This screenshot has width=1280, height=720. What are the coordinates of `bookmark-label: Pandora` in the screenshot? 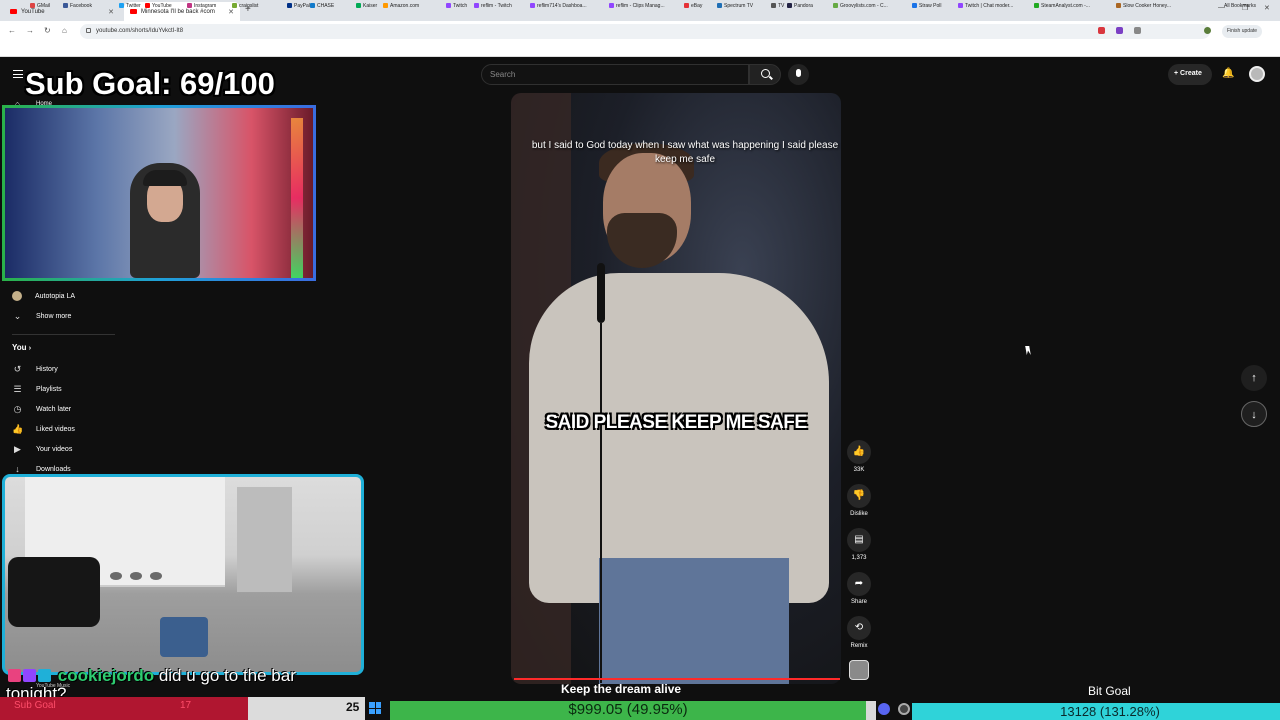 It's located at (803, 6).